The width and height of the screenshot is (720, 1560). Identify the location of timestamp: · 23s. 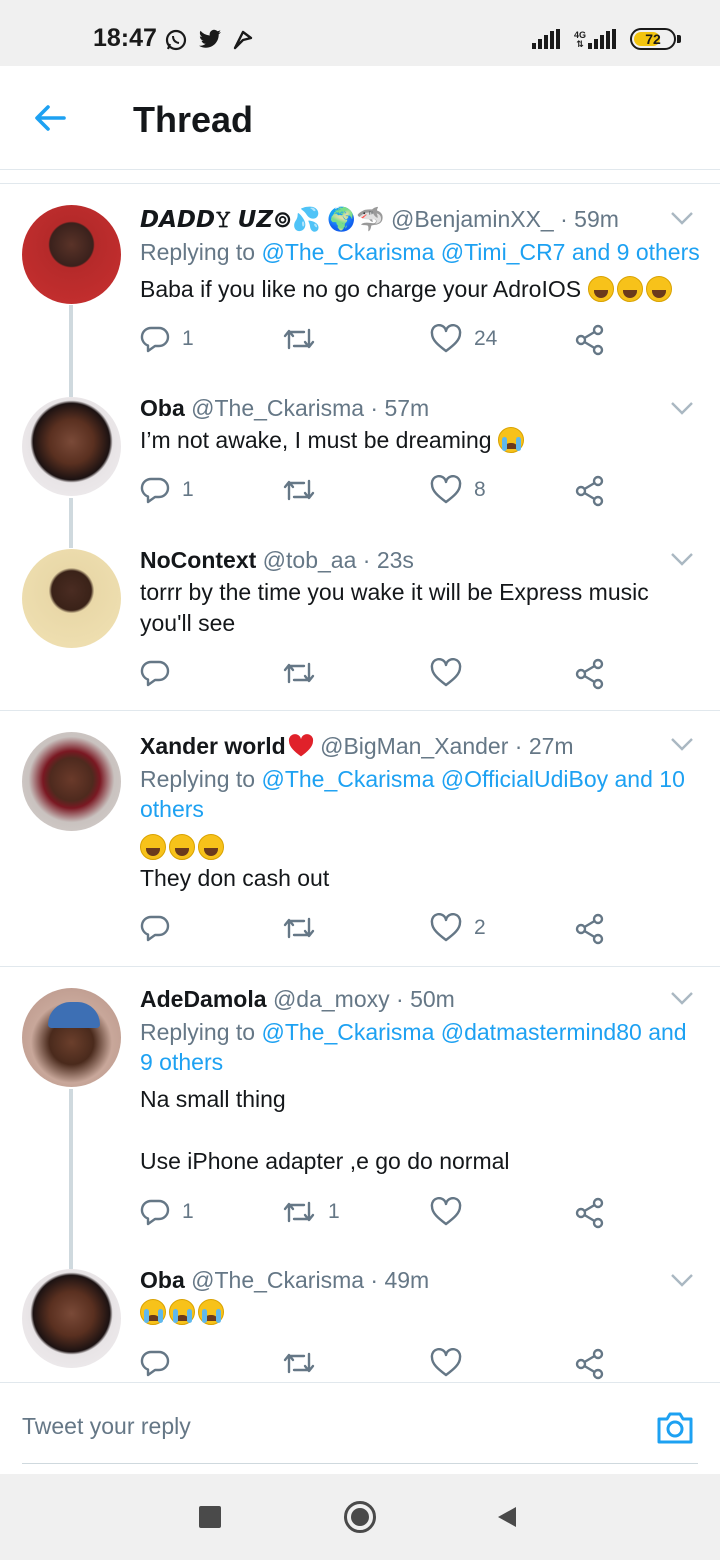
(388, 560).